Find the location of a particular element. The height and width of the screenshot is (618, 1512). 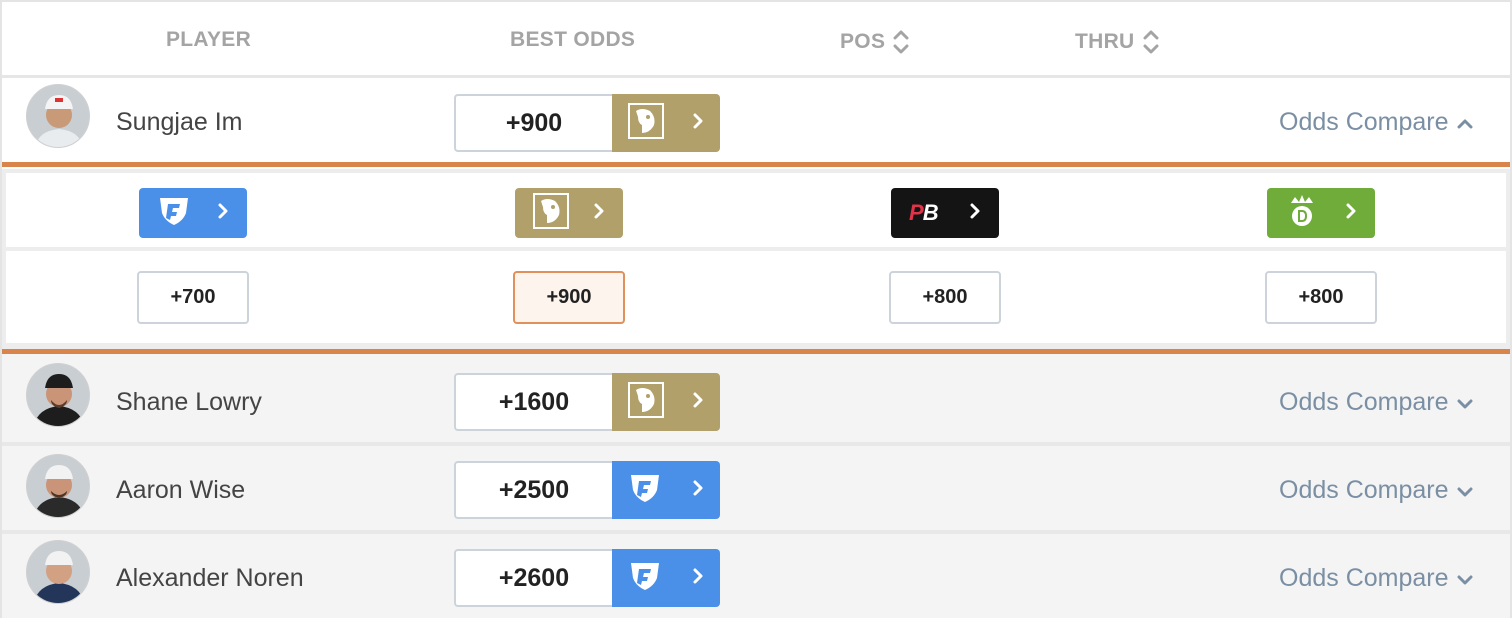

best-odds-header-label: BEST ODDS is located at coordinates (573, 39).